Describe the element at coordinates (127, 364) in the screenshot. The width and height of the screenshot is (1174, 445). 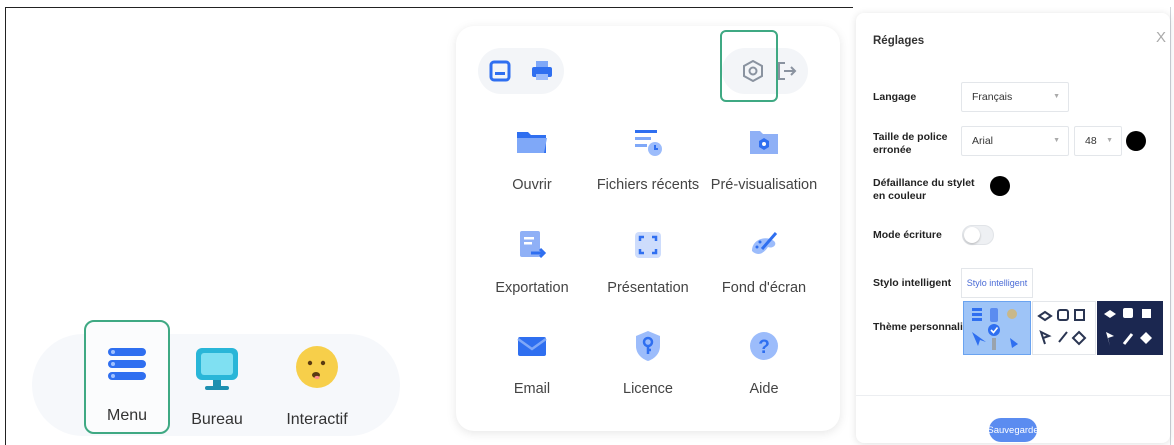
I see `menu-icon` at that location.